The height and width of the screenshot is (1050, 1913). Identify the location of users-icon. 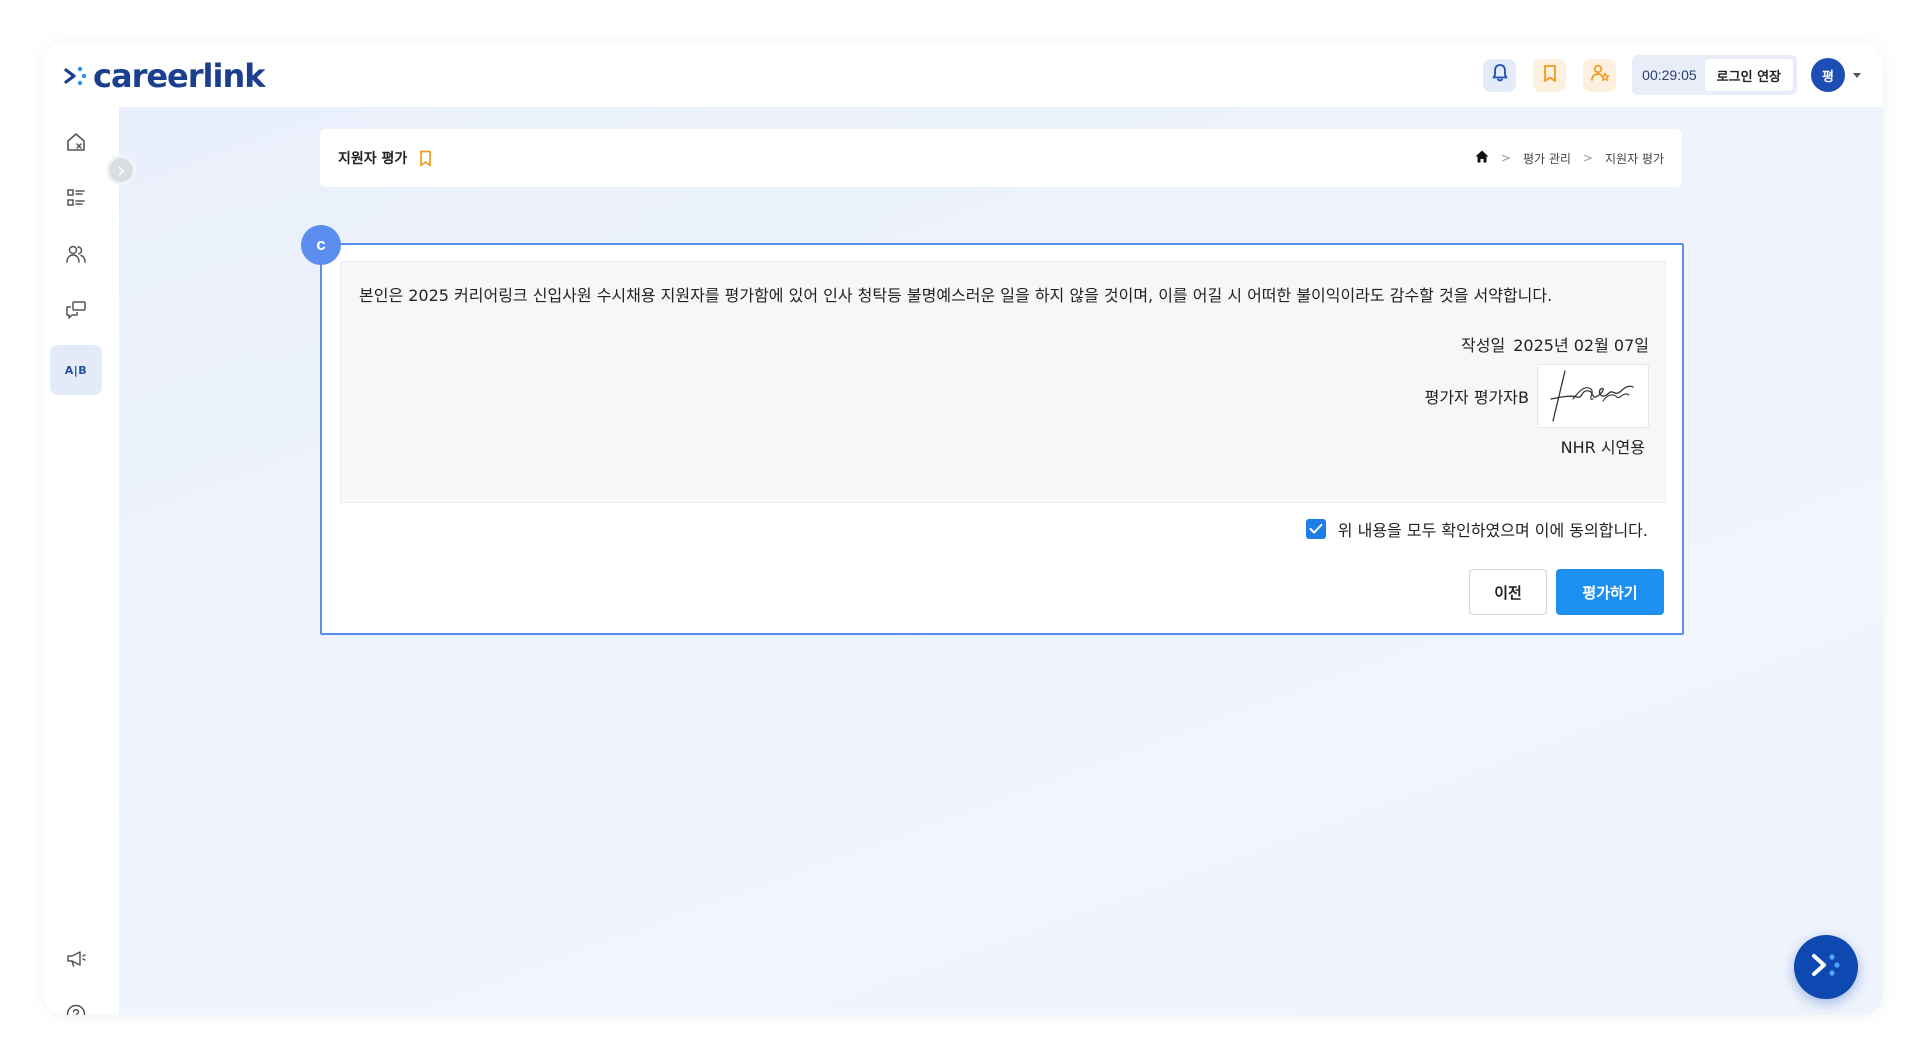
(76, 256).